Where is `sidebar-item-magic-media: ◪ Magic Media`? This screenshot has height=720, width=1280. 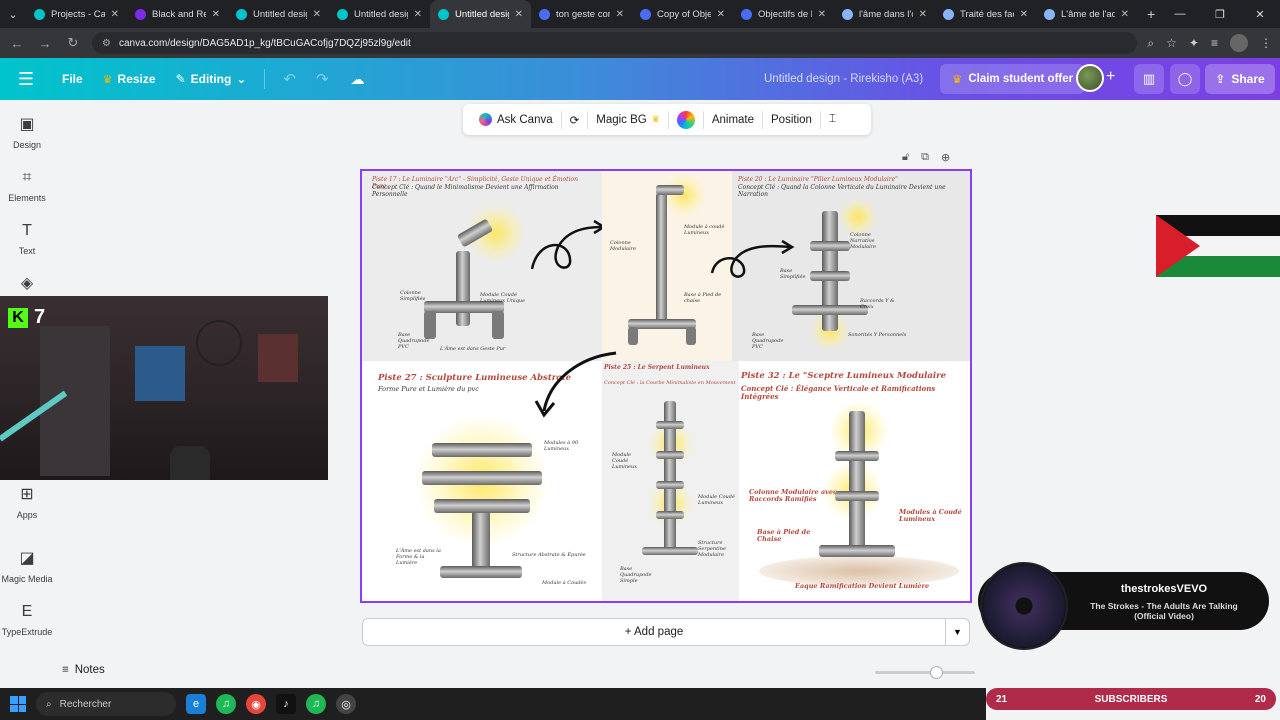 sidebar-item-magic-media: ◪ Magic Media is located at coordinates (27, 567).